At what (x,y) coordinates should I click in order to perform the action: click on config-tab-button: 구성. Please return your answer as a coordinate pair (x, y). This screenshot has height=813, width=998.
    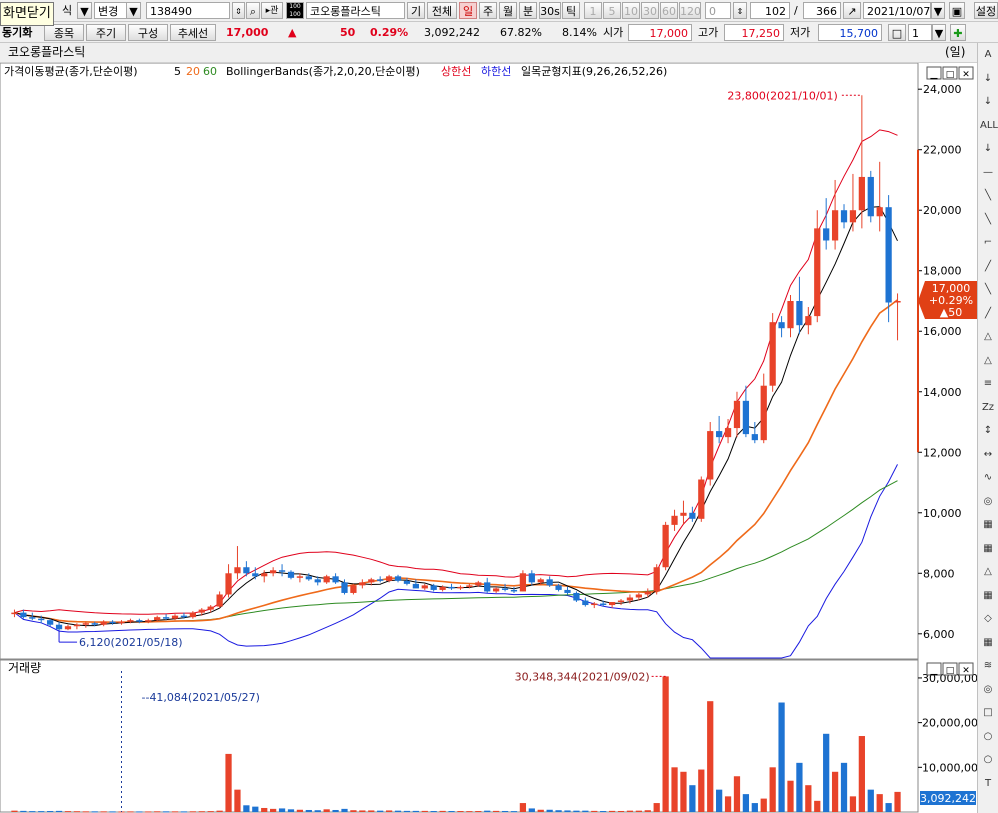
    Looking at the image, I should click on (148, 32).